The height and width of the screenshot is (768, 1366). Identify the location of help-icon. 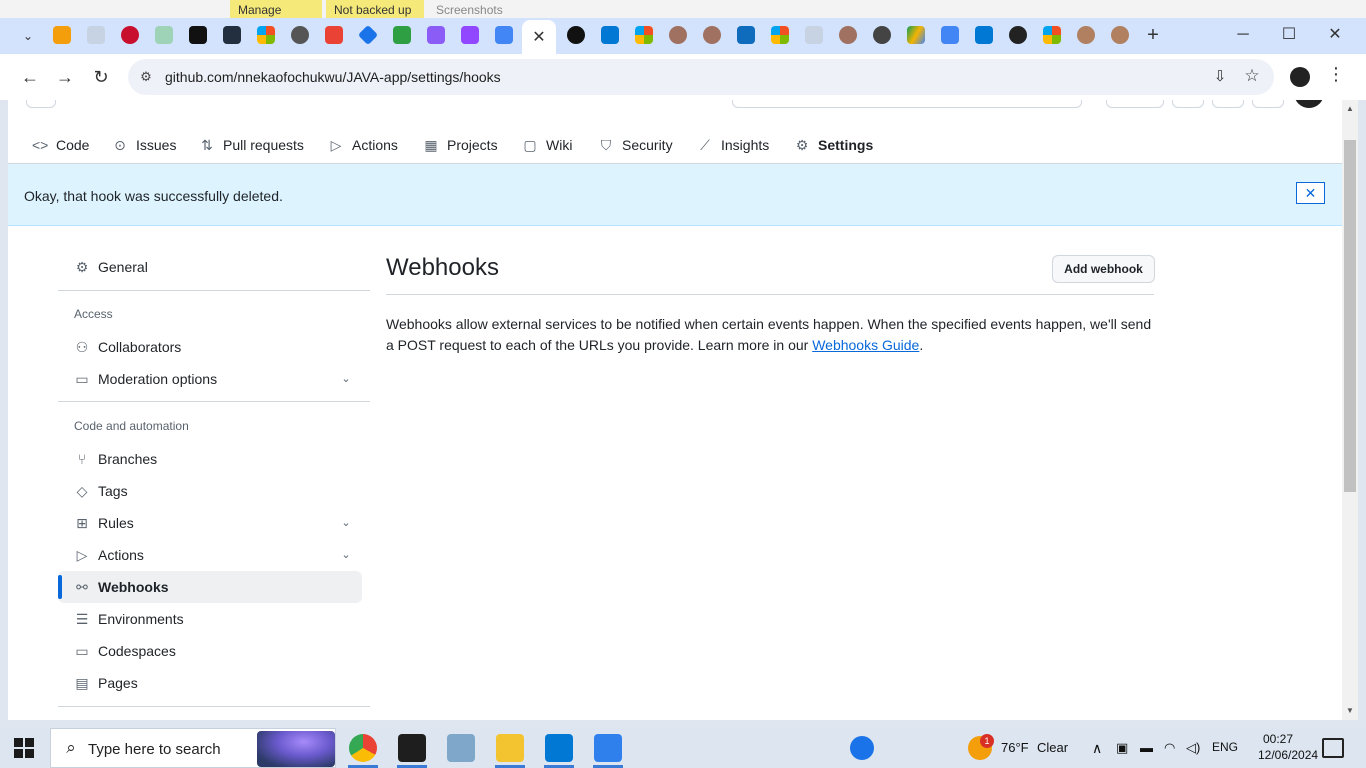
(862, 748).